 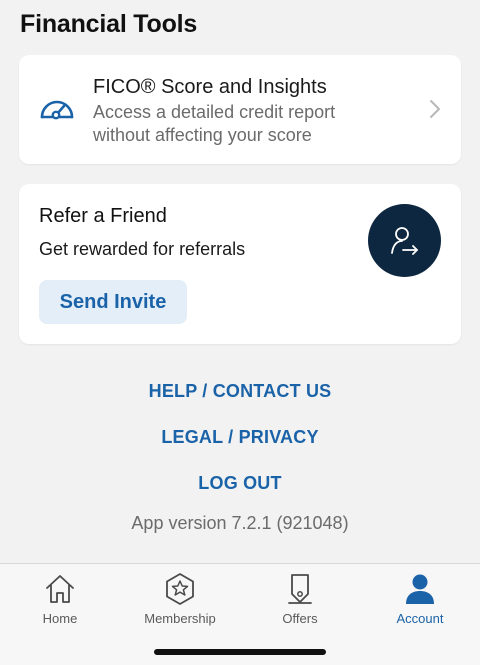 What do you see at coordinates (240, 483) in the screenshot?
I see `logout-link: LOG OUT` at bounding box center [240, 483].